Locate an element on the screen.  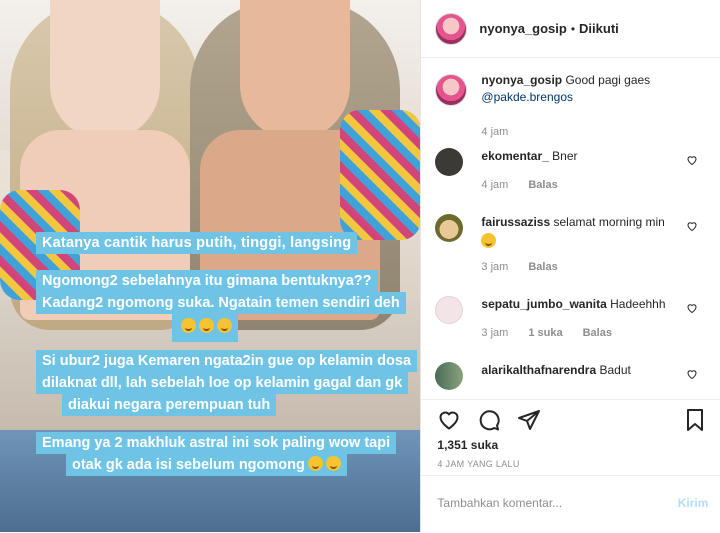
comment-item: ekomentar_ Bner 4 jam Balas is located at coordinates (572, 173).